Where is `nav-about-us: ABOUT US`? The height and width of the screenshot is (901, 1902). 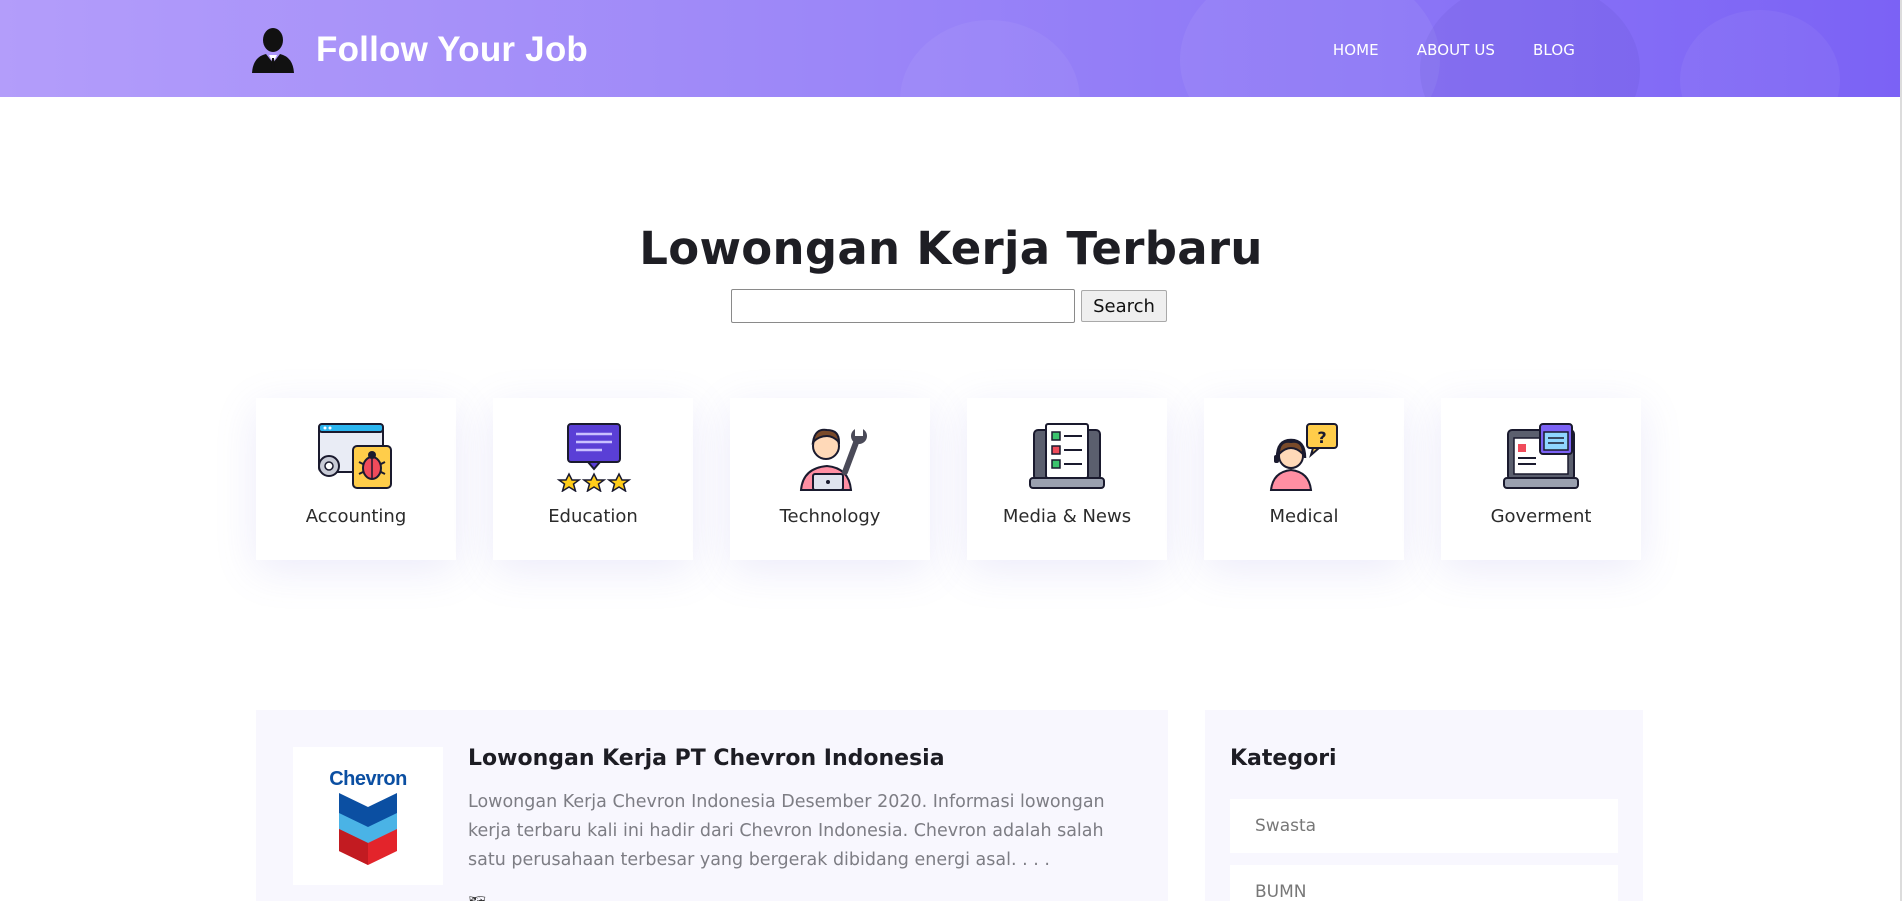 nav-about-us: ABOUT US is located at coordinates (1456, 50).